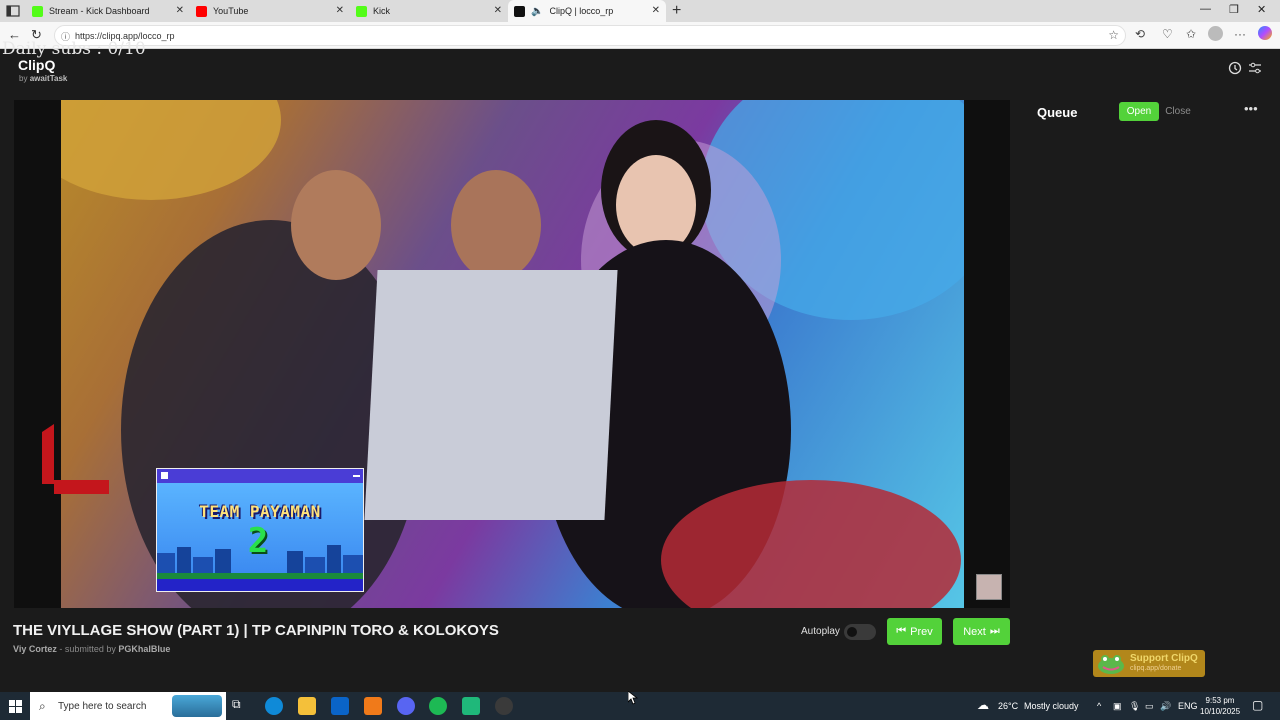 Image resolution: width=1280 pixels, height=720 pixels. I want to click on outlook-icon, so click(340, 706).